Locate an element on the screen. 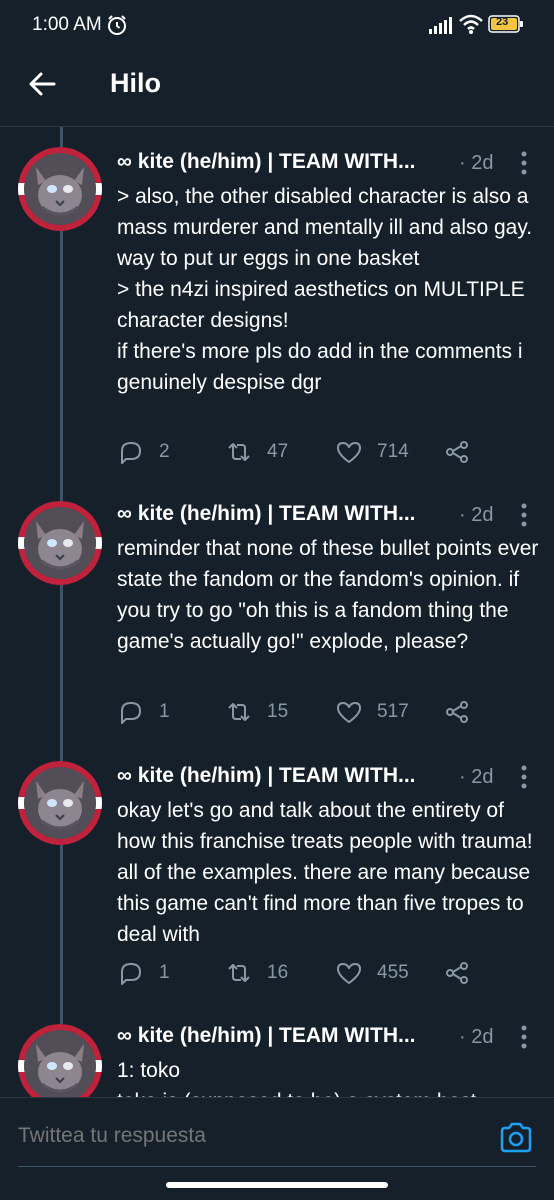 This screenshot has width=554, height=1200. camera-icon is located at coordinates (516, 1138).